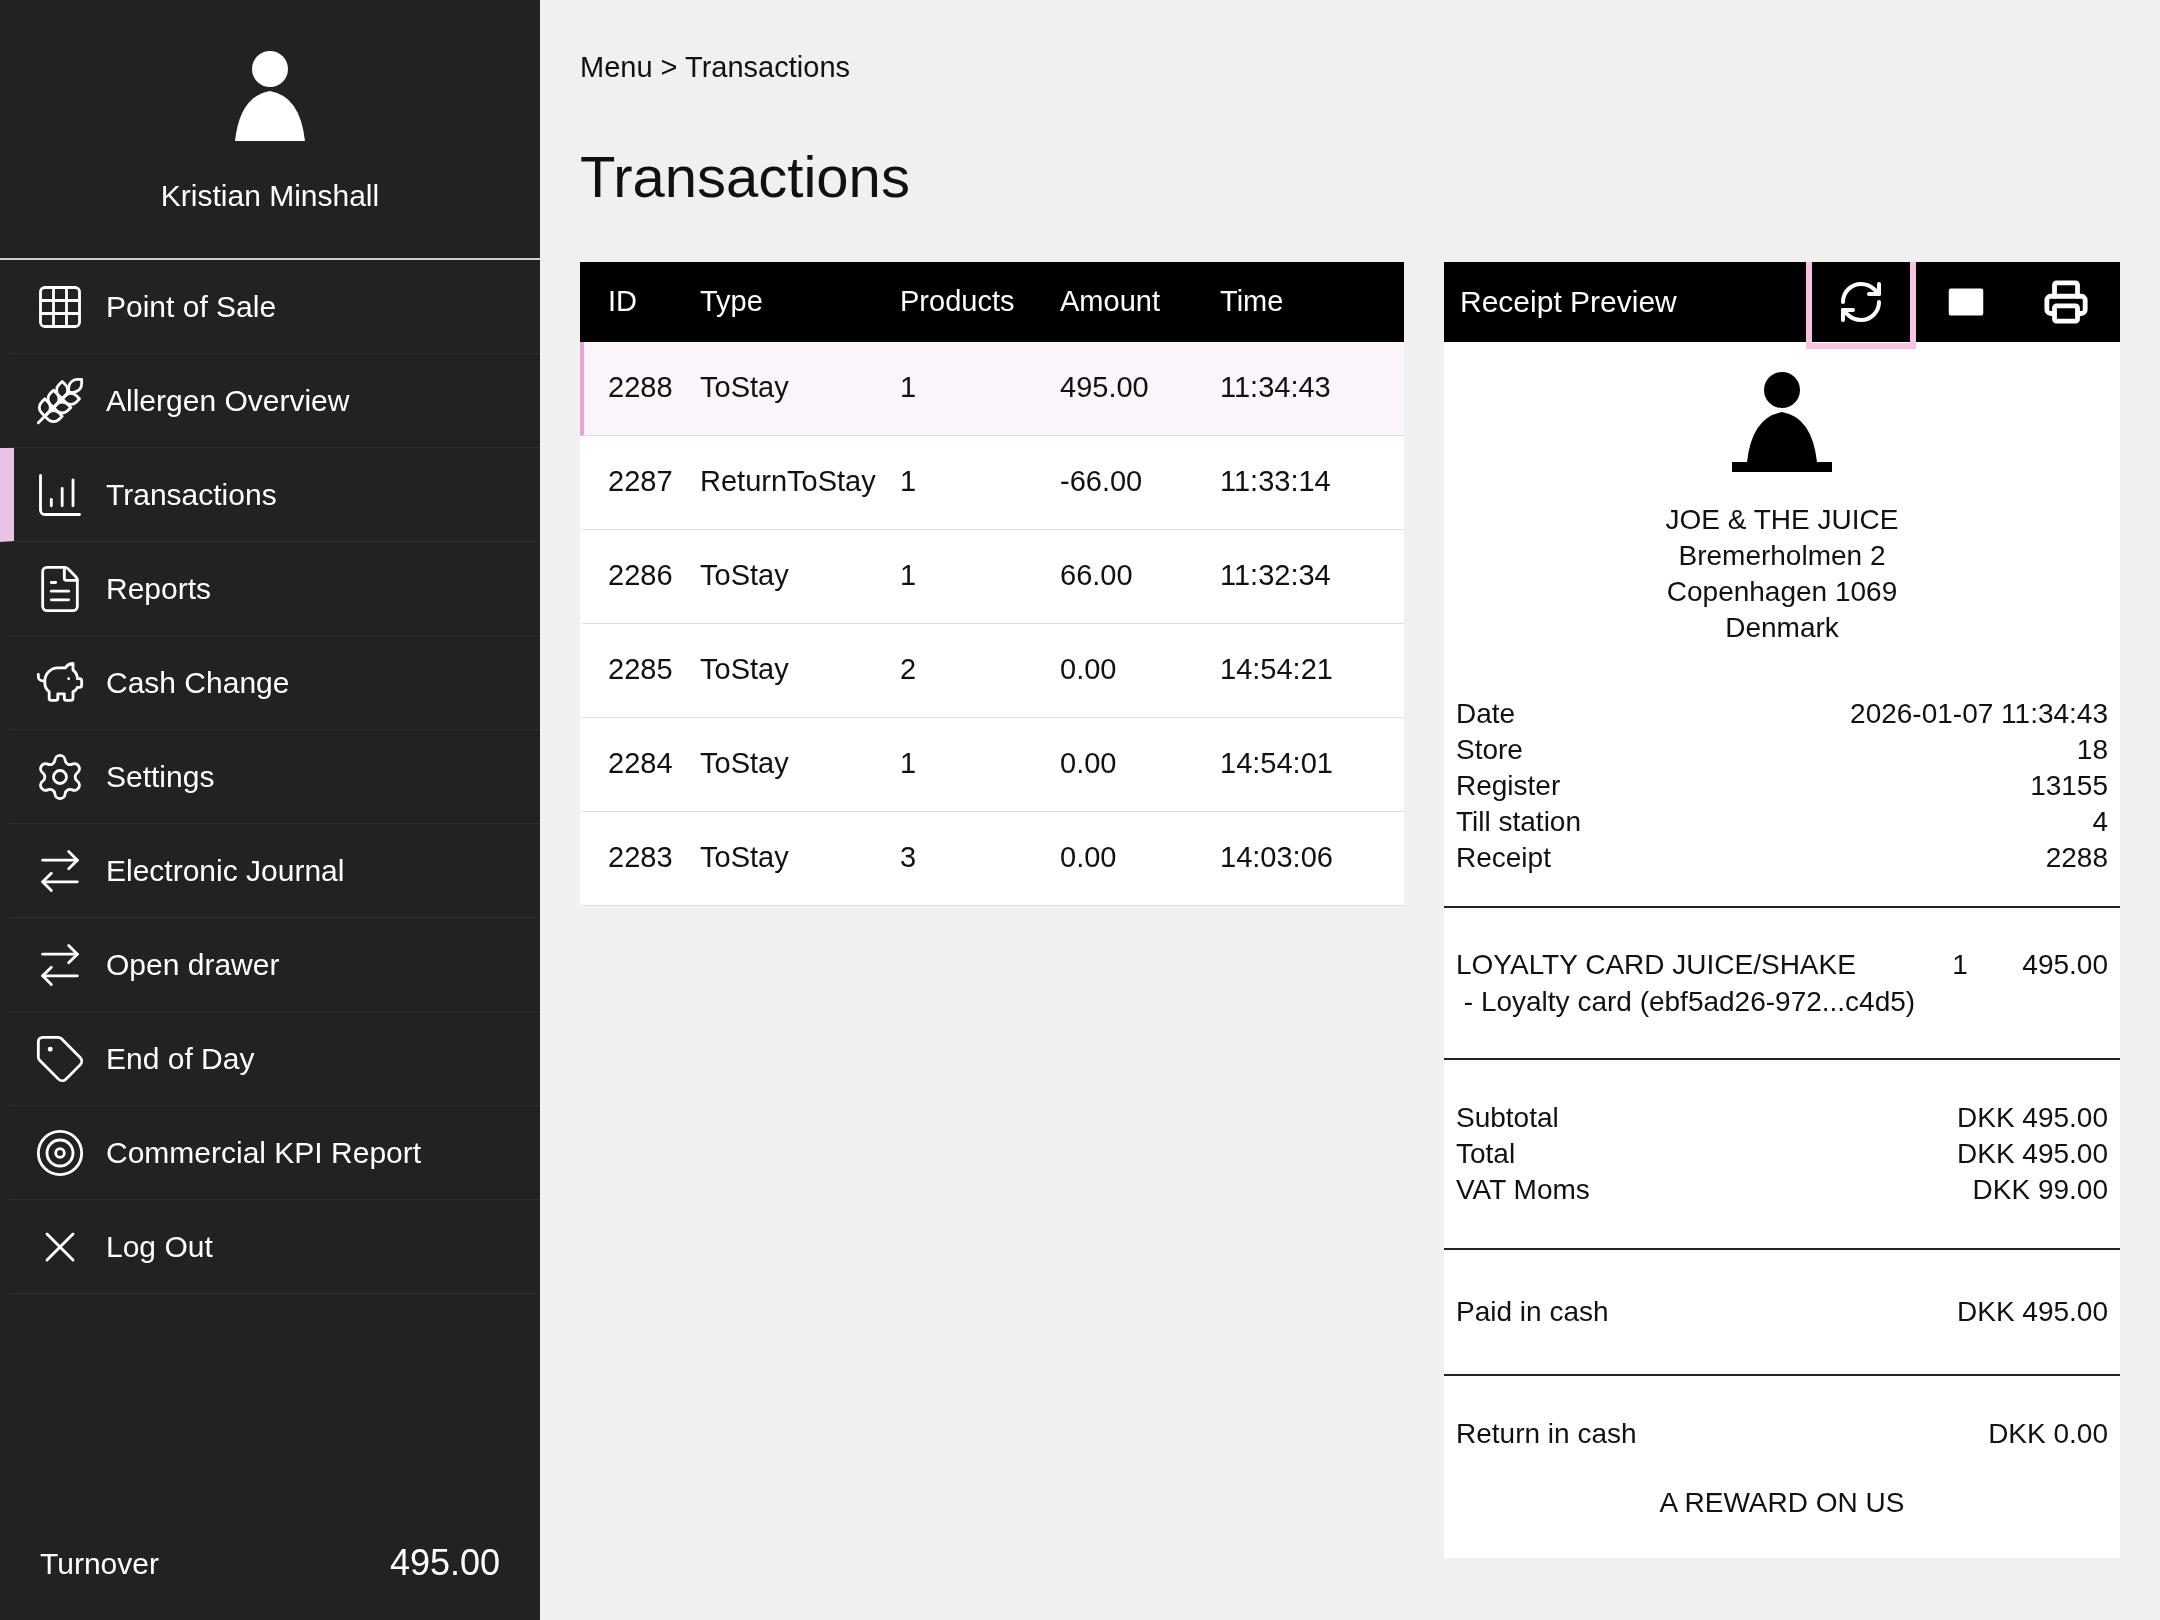  Describe the element at coordinates (2092, 749) in the screenshot. I see `receipt-value: 18` at that location.